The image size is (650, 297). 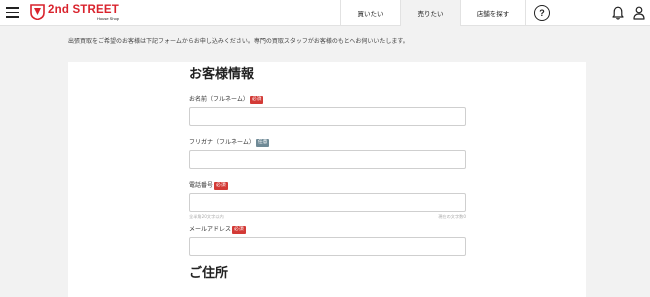 I want to click on name-label-text: お名前（フルネーム）, so click(x=219, y=99).